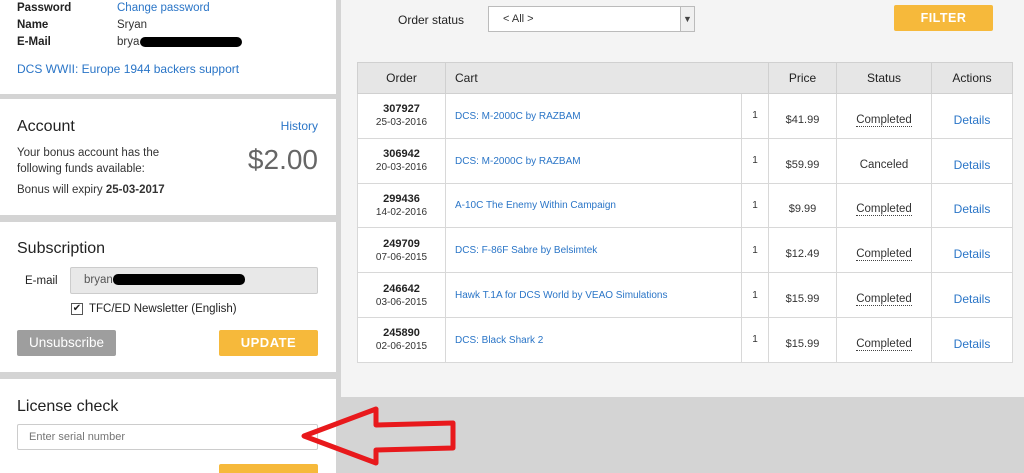  Describe the element at coordinates (46, 126) in the screenshot. I see `account-title: Account` at that location.